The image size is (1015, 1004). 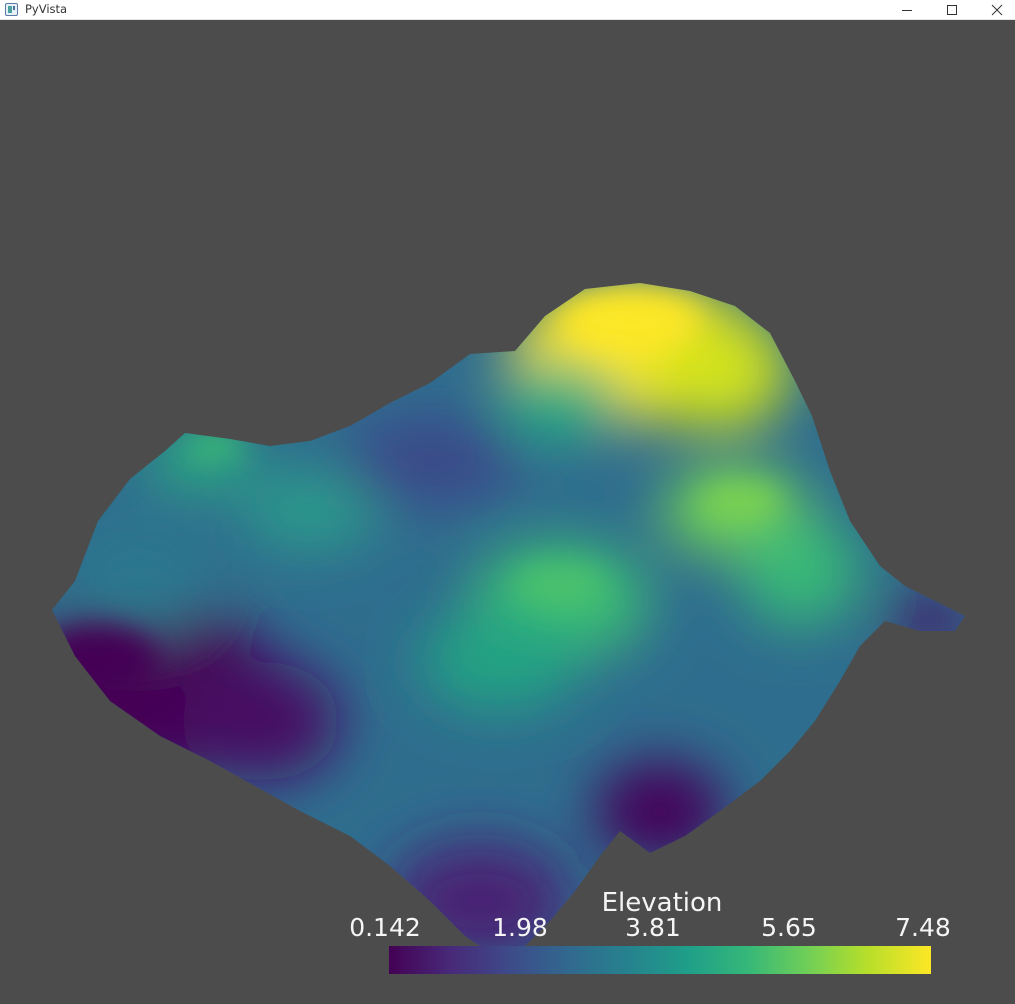 I want to click on maximize-button, so click(x=951, y=10).